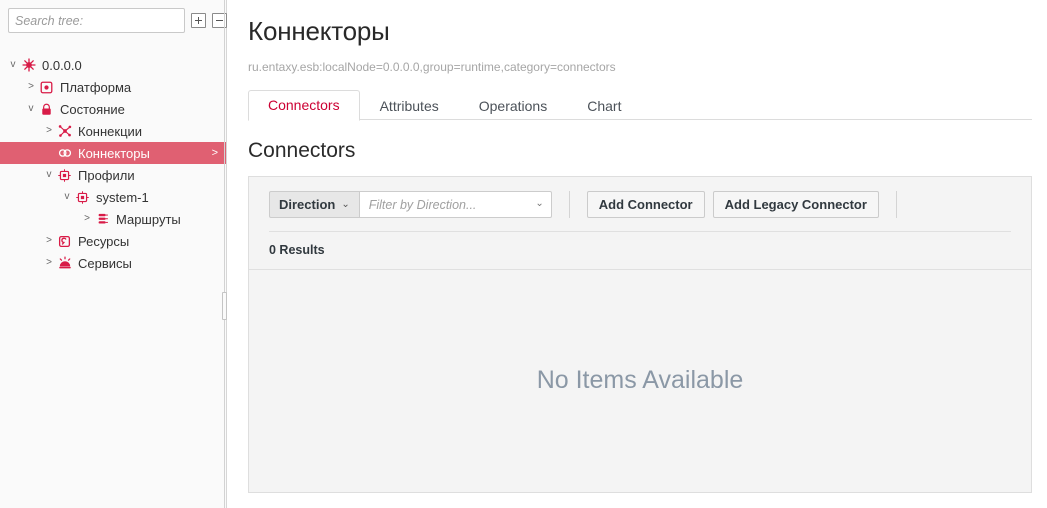 This screenshot has width=1047, height=508. Describe the element at coordinates (92, 109) in the screenshot. I see `tree-item-label: Состояние` at that location.